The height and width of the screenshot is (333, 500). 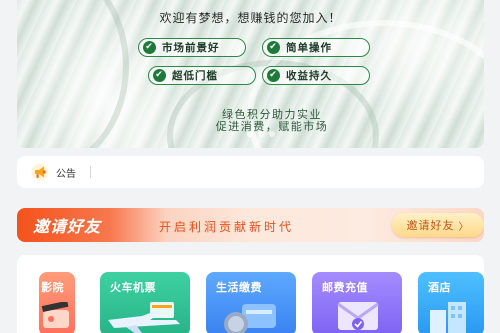 I want to click on feature-label: 超低门槛, so click(x=195, y=76).